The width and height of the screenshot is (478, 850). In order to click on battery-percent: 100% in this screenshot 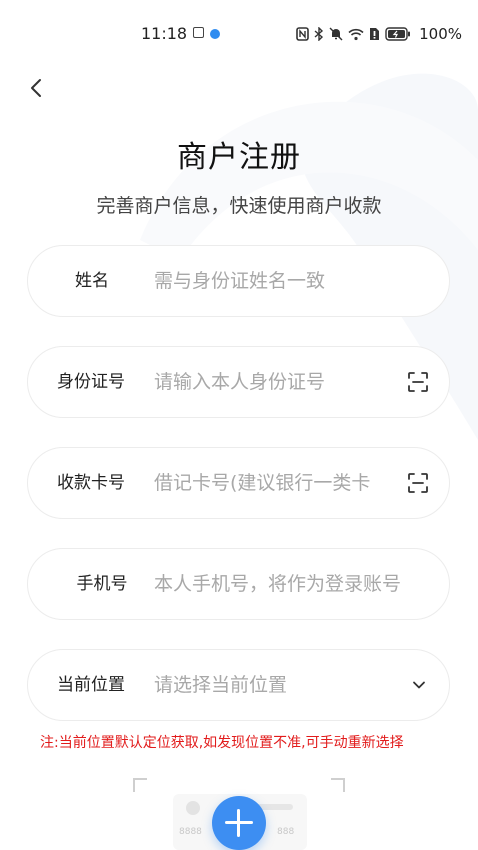, I will do `click(440, 34)`.